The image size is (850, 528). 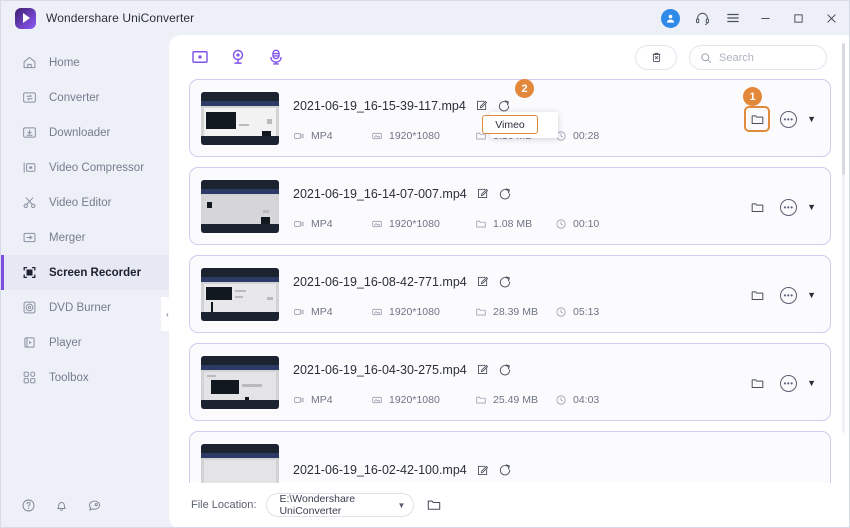 I want to click on sidebar-item-converter: Converter, so click(x=85, y=97).